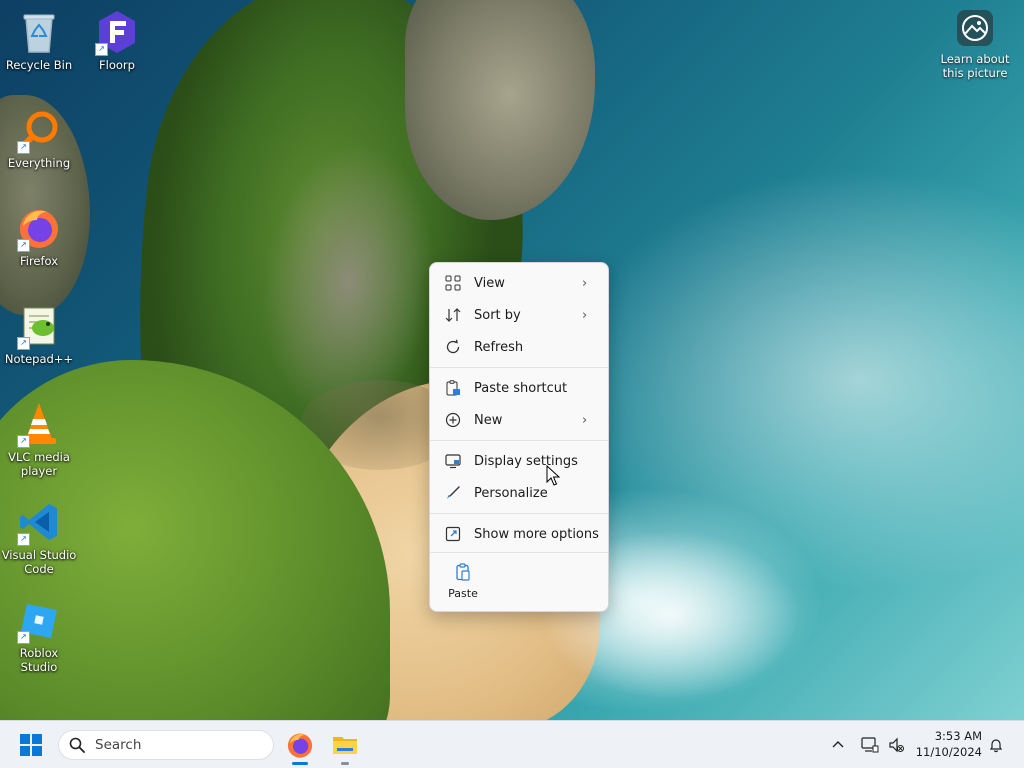 The image size is (1024, 768). I want to click on taskbar: Search 3:53 AM 11/10/2024, so click(512, 744).